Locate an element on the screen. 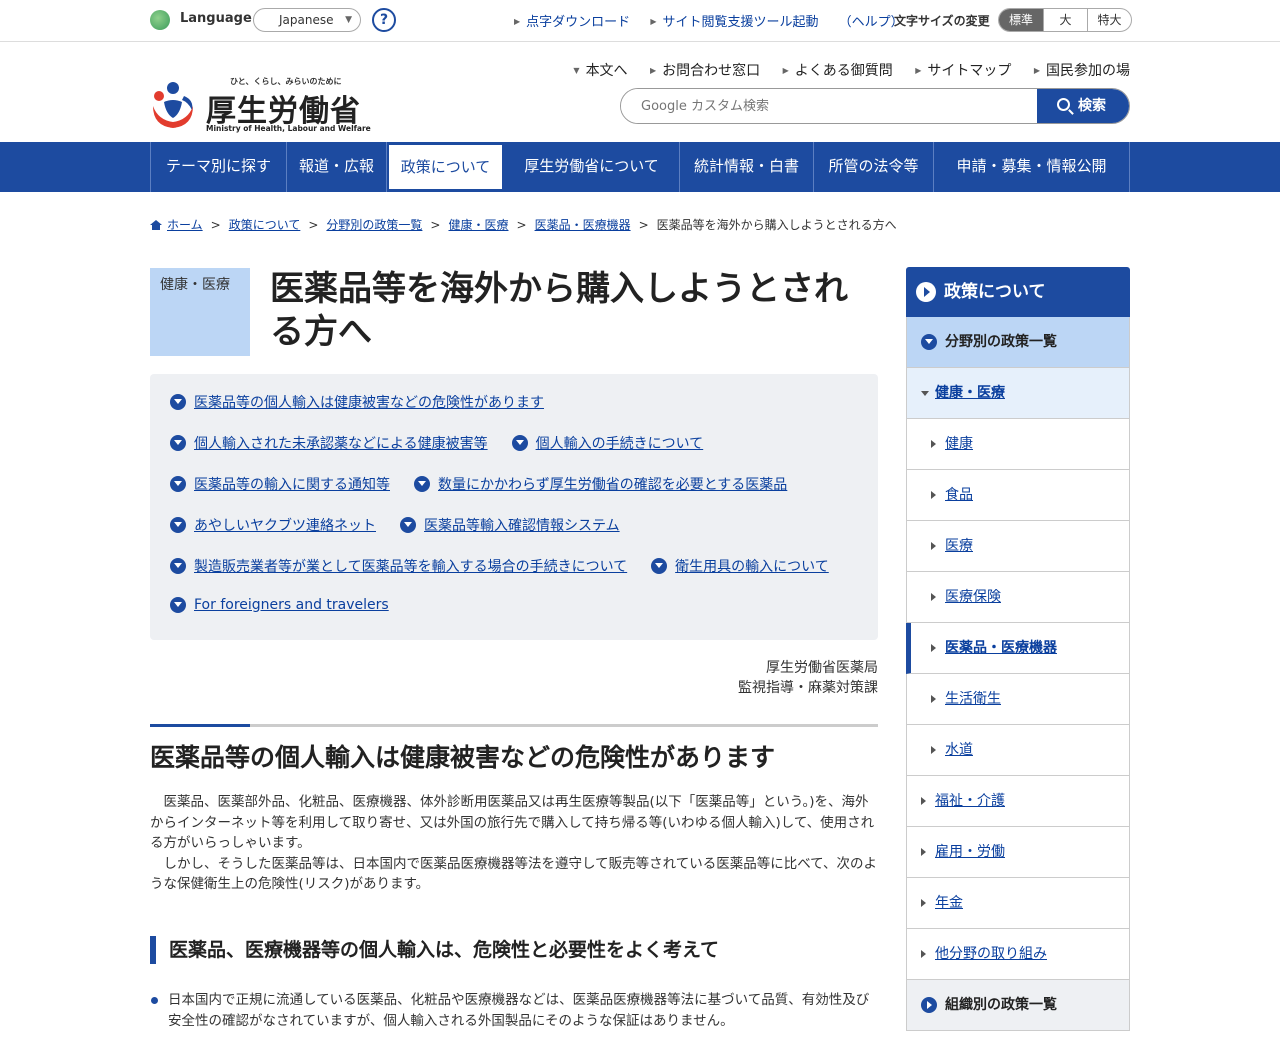 The width and height of the screenshot is (1280, 1050). search-box: 検索 is located at coordinates (875, 106).